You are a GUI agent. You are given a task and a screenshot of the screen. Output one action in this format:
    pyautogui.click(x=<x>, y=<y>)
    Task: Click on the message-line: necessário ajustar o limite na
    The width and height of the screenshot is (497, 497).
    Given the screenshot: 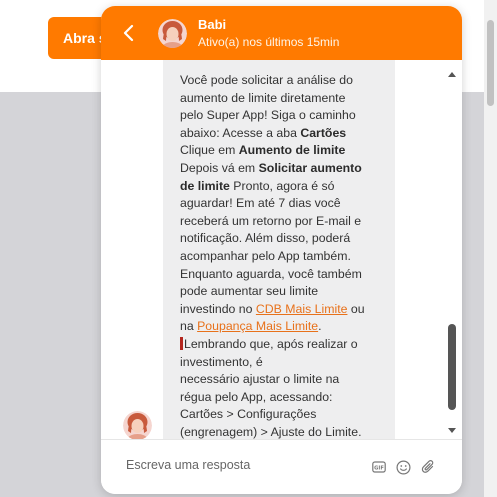 What is the action you would take?
    pyautogui.click(x=287, y=380)
    